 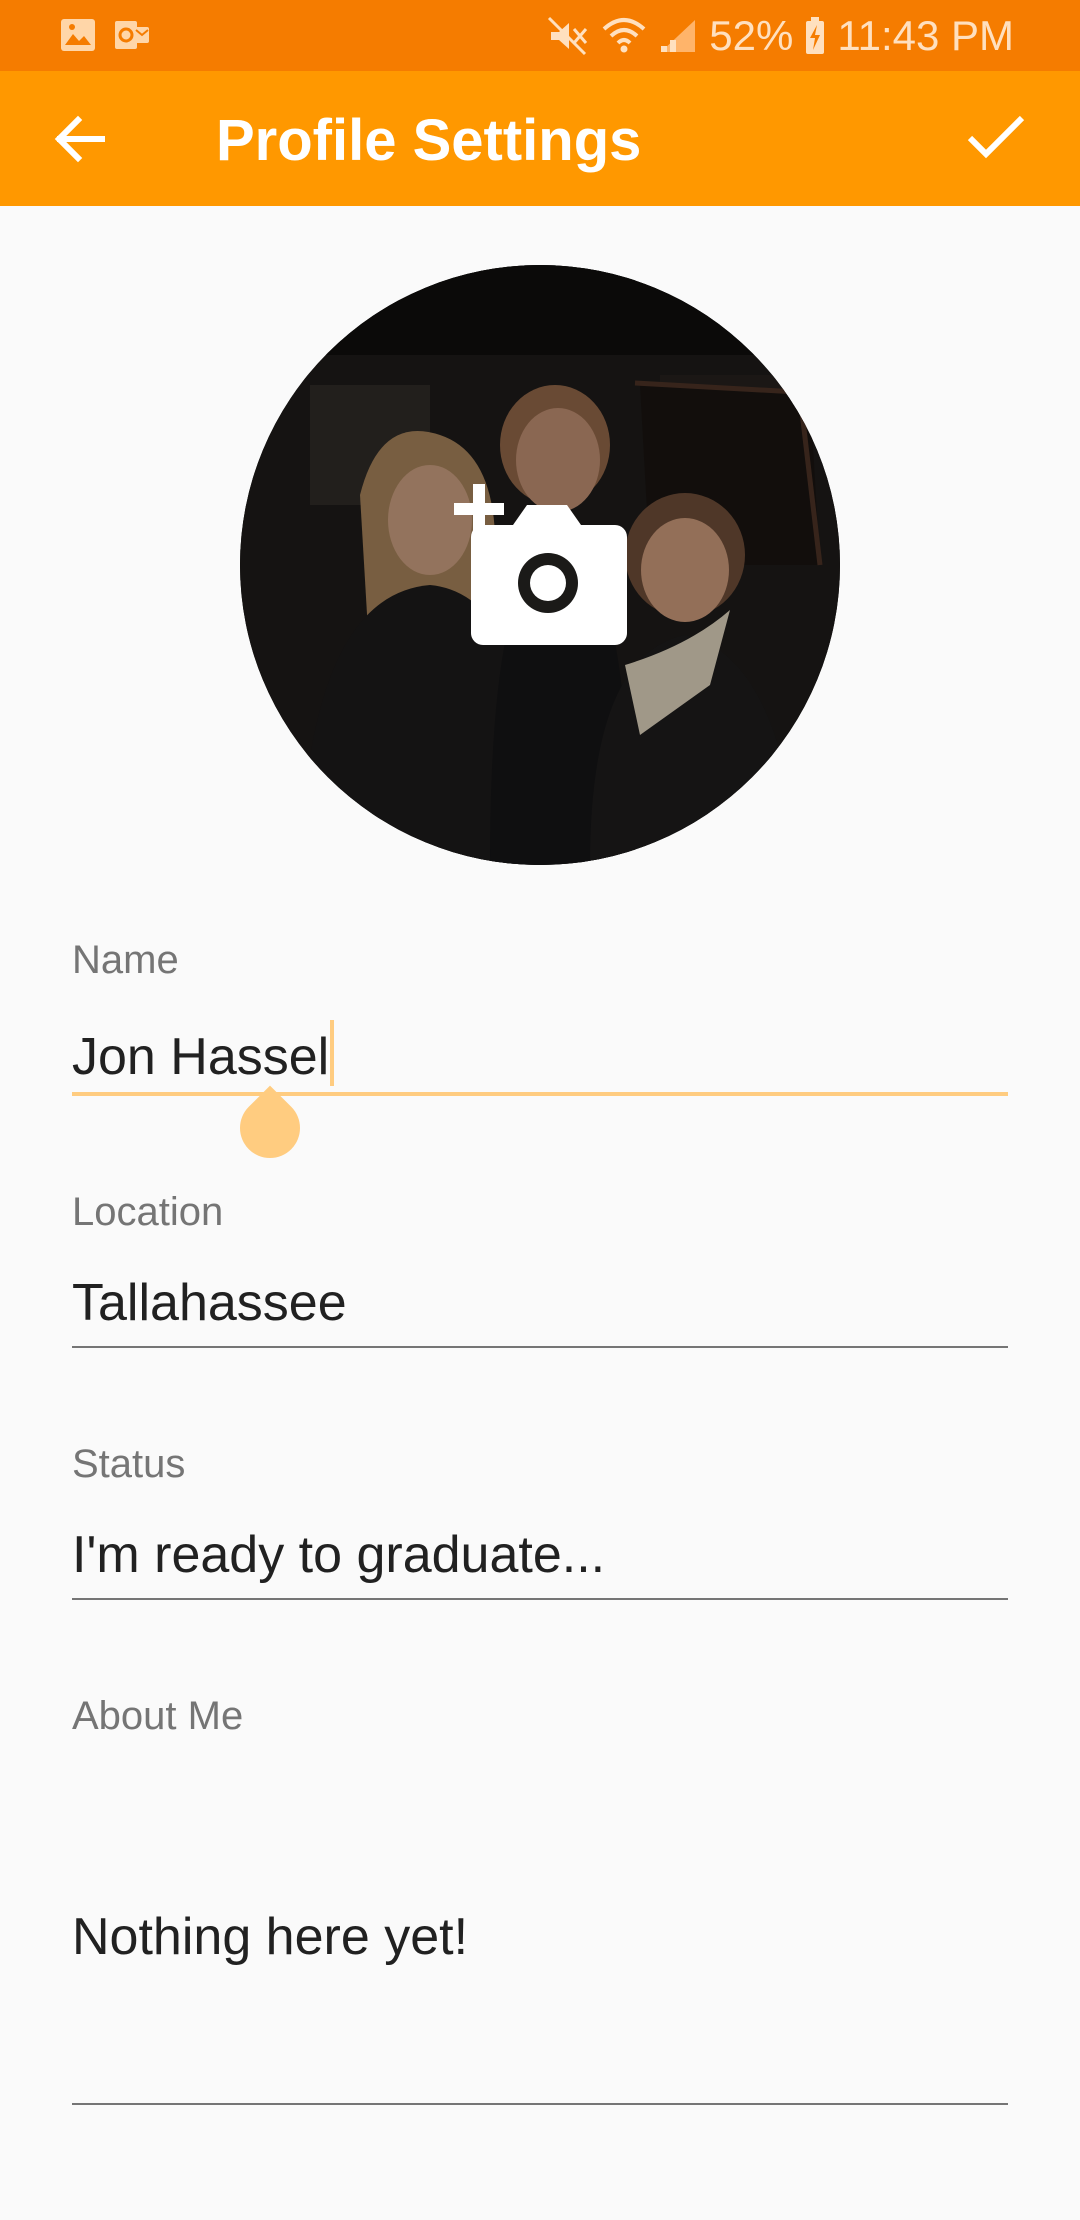 I want to click on name-value: Jon Hassel, so click(x=201, y=1057).